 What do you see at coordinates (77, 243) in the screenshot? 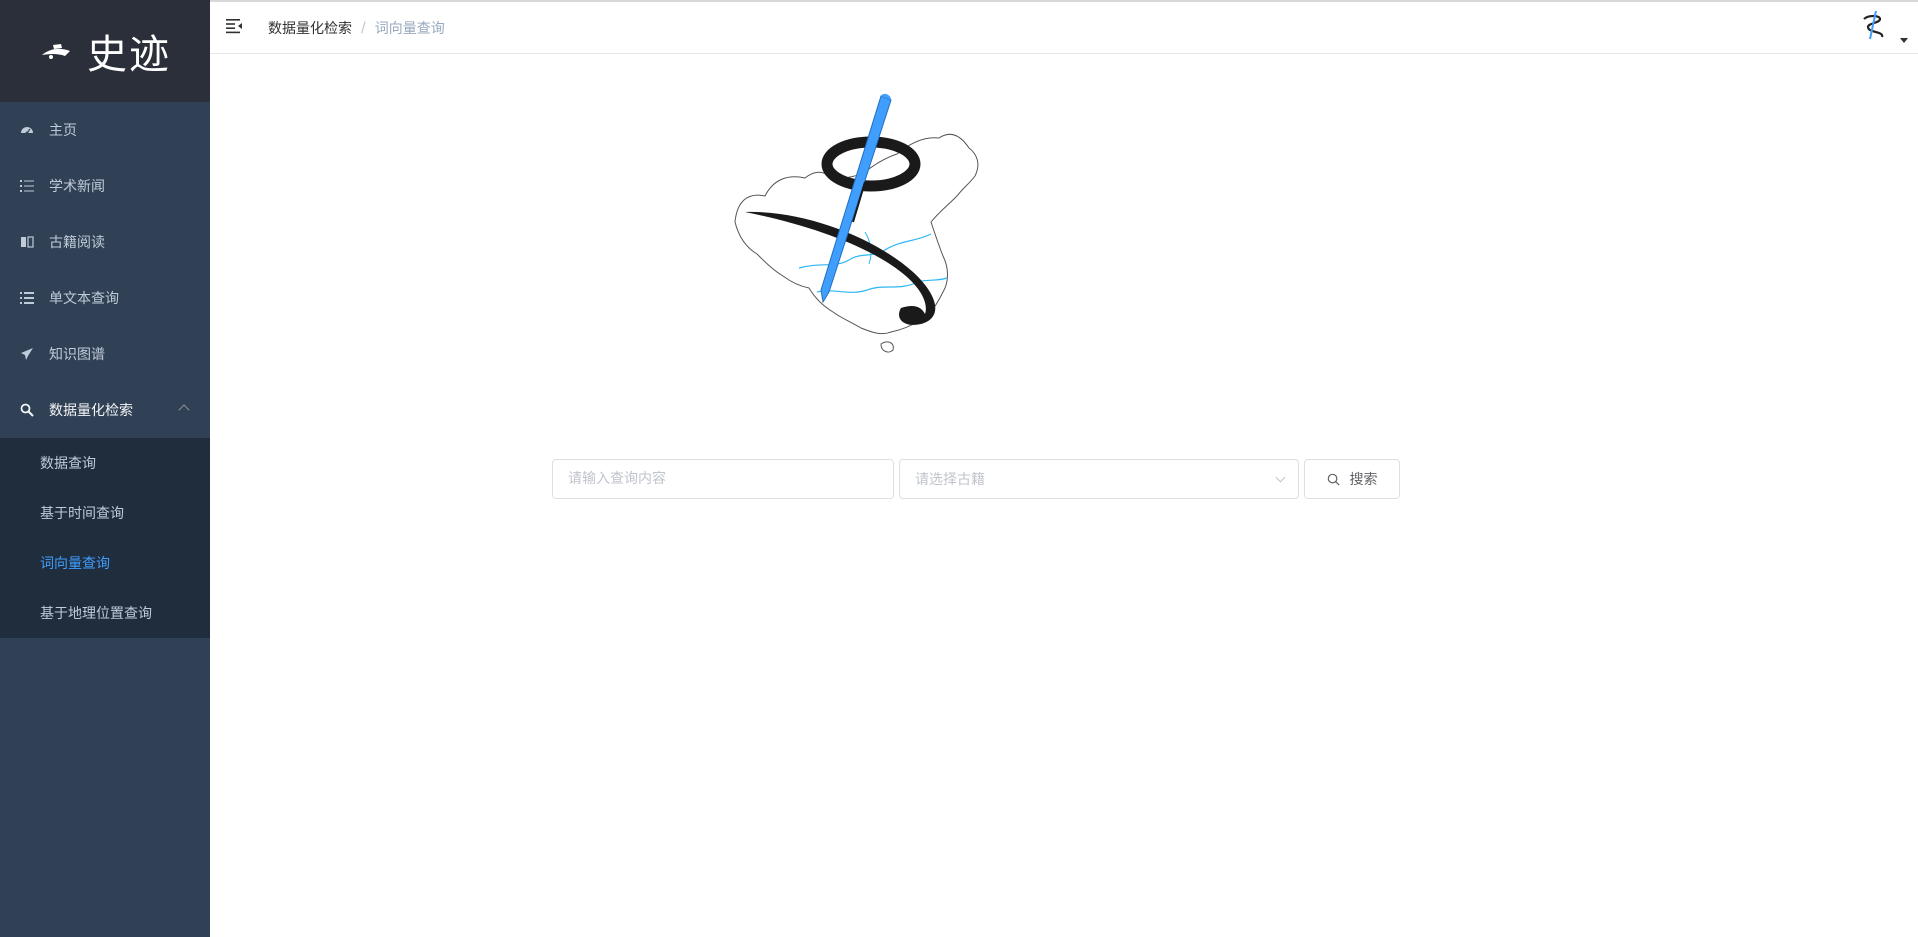
I see `sidebar-item-label: 古籍阅读` at bounding box center [77, 243].